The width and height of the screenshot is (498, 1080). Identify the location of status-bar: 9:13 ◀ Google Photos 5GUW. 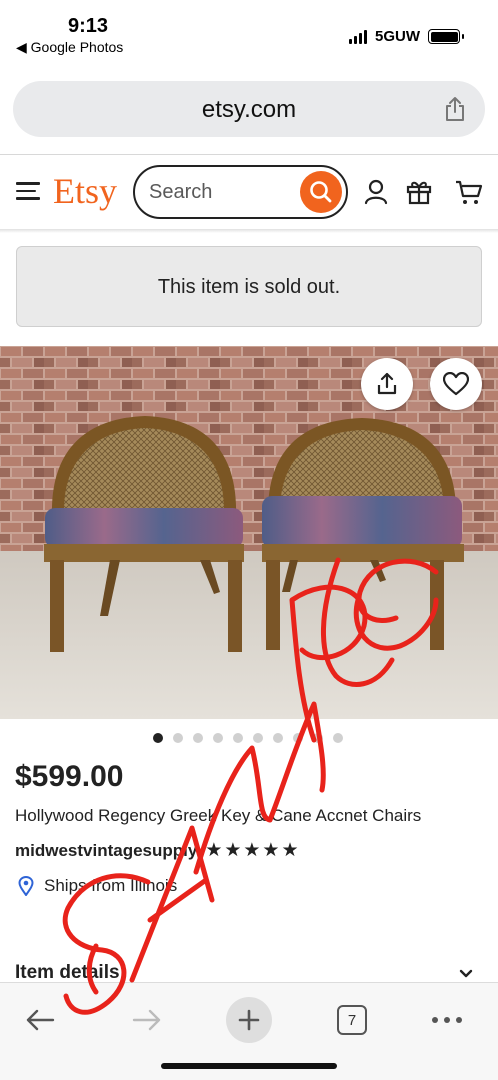
(249, 30).